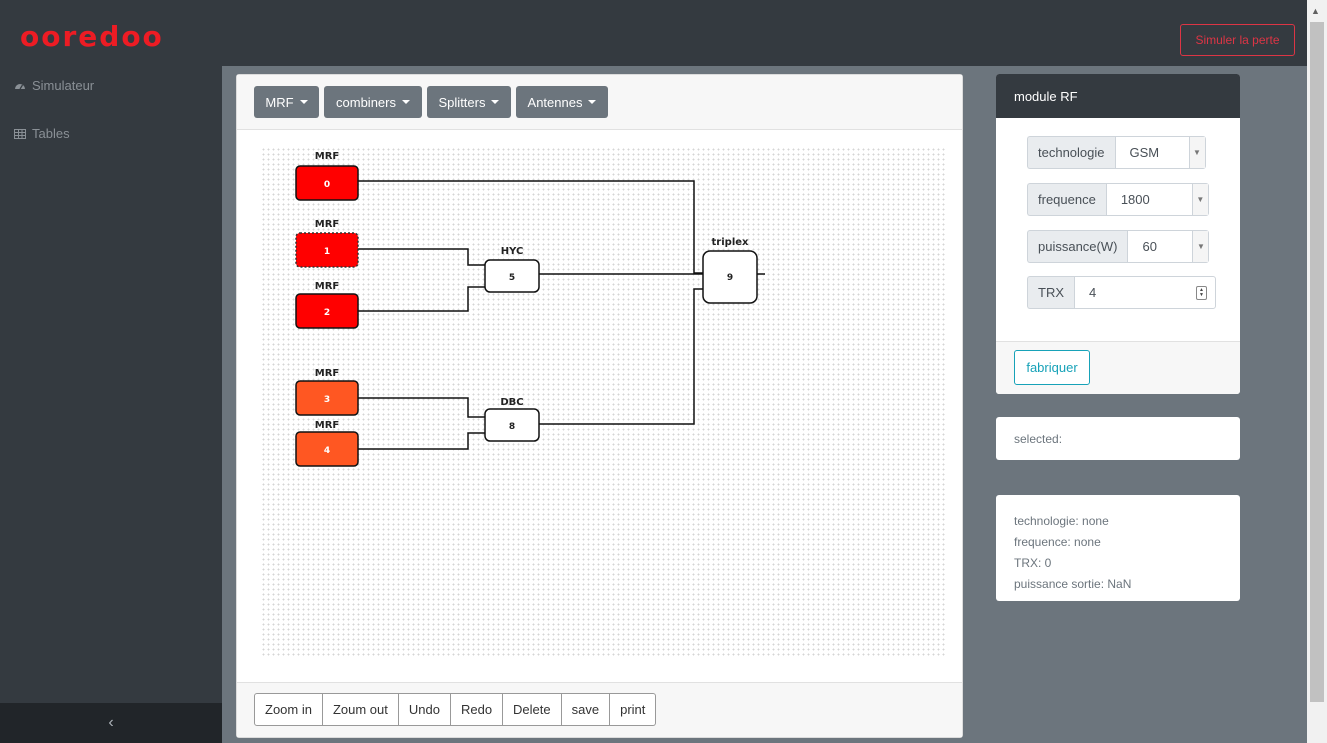 This screenshot has height=743, width=1327. I want to click on trx-number-input: 4 ▲ ▼, so click(1145, 292).